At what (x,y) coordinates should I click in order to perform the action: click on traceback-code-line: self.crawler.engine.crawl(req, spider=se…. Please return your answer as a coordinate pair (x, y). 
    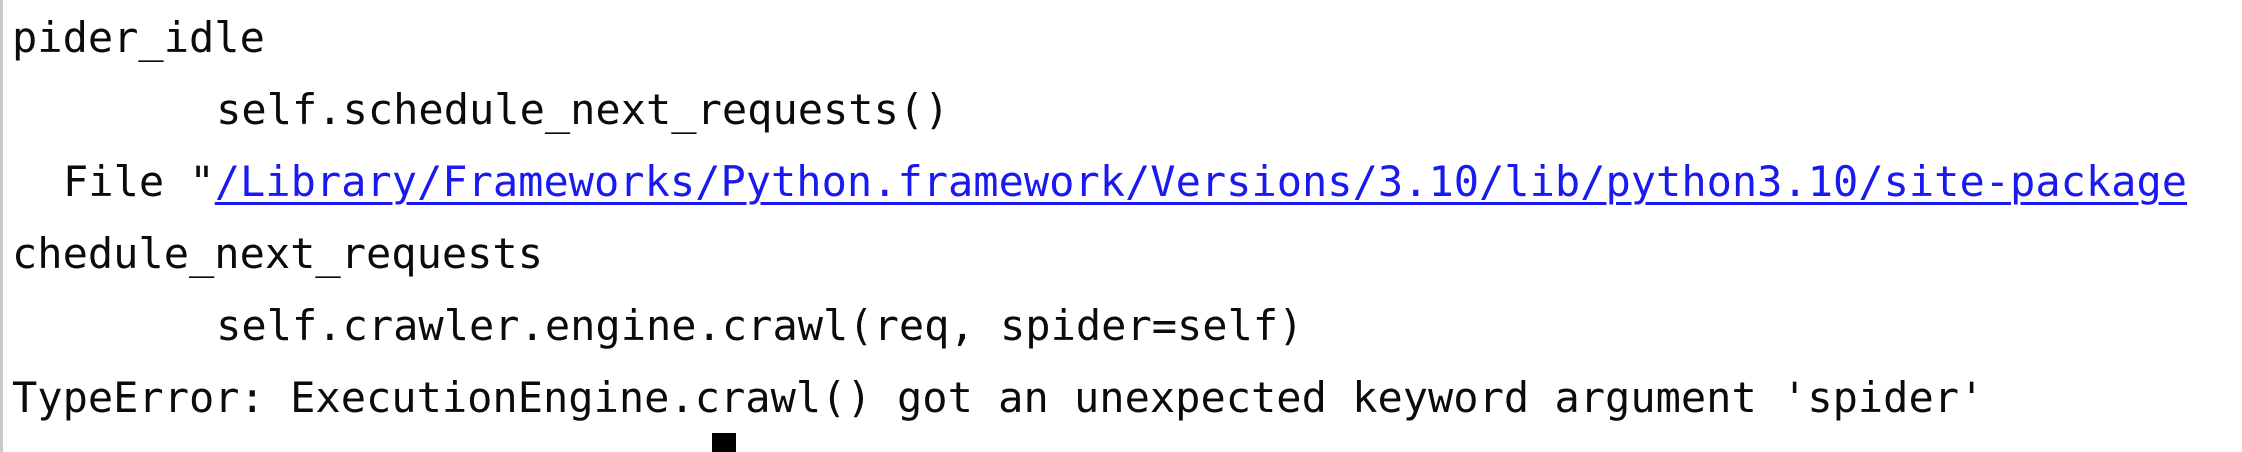
    Looking at the image, I should click on (709, 325).